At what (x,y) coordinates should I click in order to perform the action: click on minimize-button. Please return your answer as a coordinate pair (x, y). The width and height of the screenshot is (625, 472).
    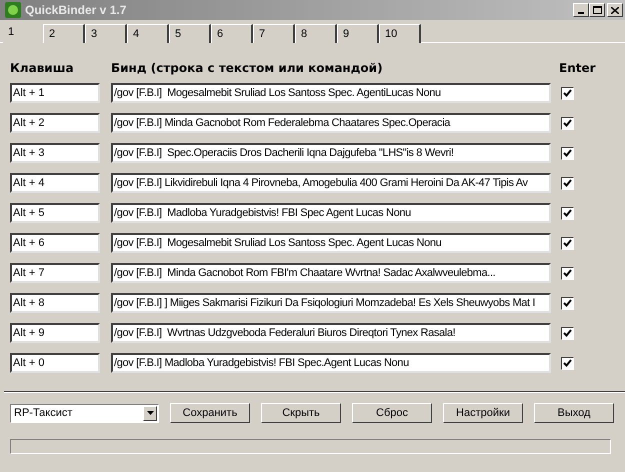
    Looking at the image, I should click on (581, 10).